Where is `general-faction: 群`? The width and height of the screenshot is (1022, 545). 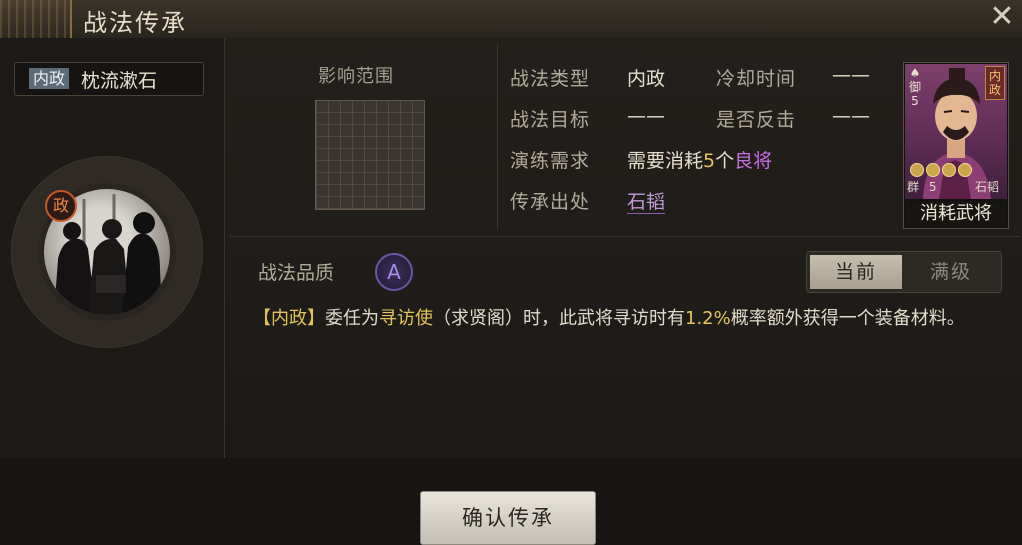 general-faction: 群 is located at coordinates (913, 187).